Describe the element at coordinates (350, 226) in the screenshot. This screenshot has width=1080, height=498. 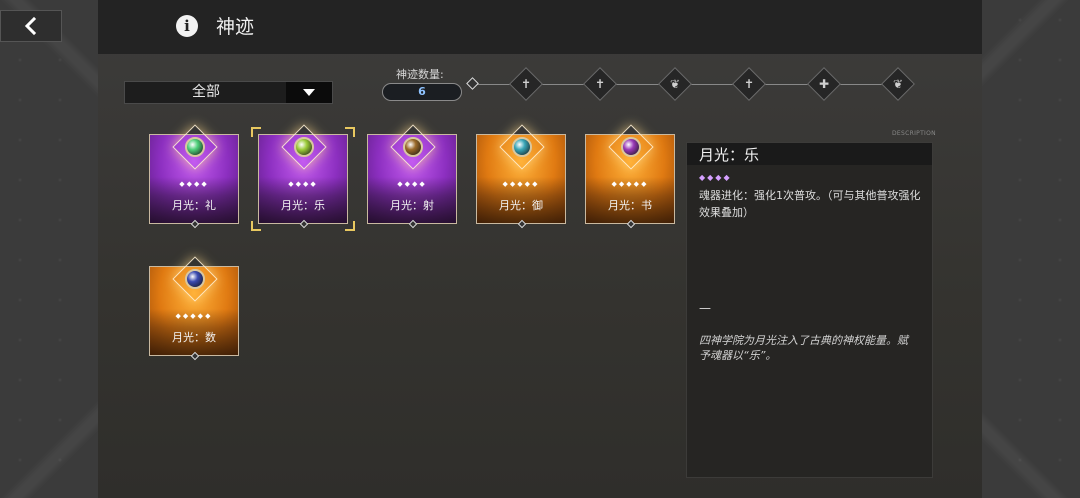
I see `selection-corner-bottom-right` at that location.